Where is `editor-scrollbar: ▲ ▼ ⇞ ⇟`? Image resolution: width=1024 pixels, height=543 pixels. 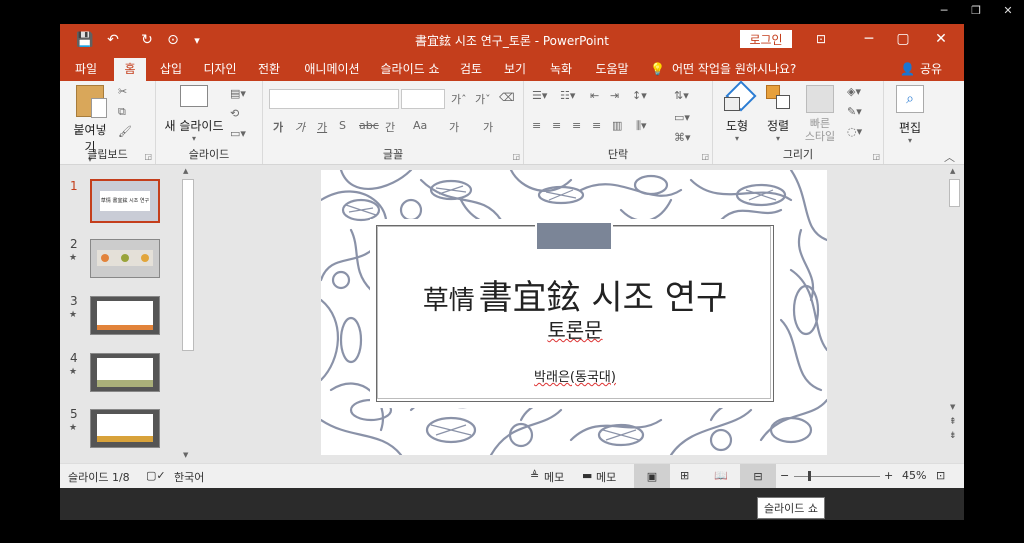 editor-scrollbar: ▲ ▼ ⇞ ⇟ is located at coordinates (954, 314).